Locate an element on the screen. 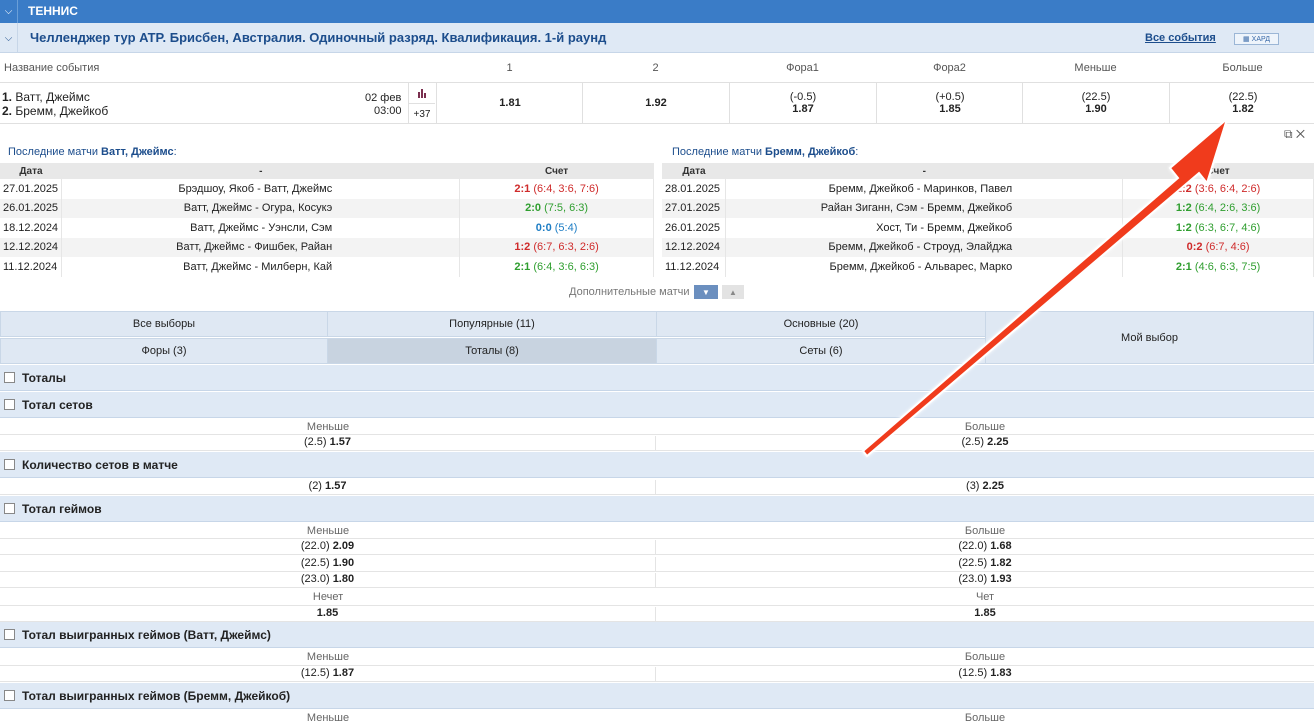 The height and width of the screenshot is (725, 1314). popout-icon: ⧉ is located at coordinates (1288, 134).